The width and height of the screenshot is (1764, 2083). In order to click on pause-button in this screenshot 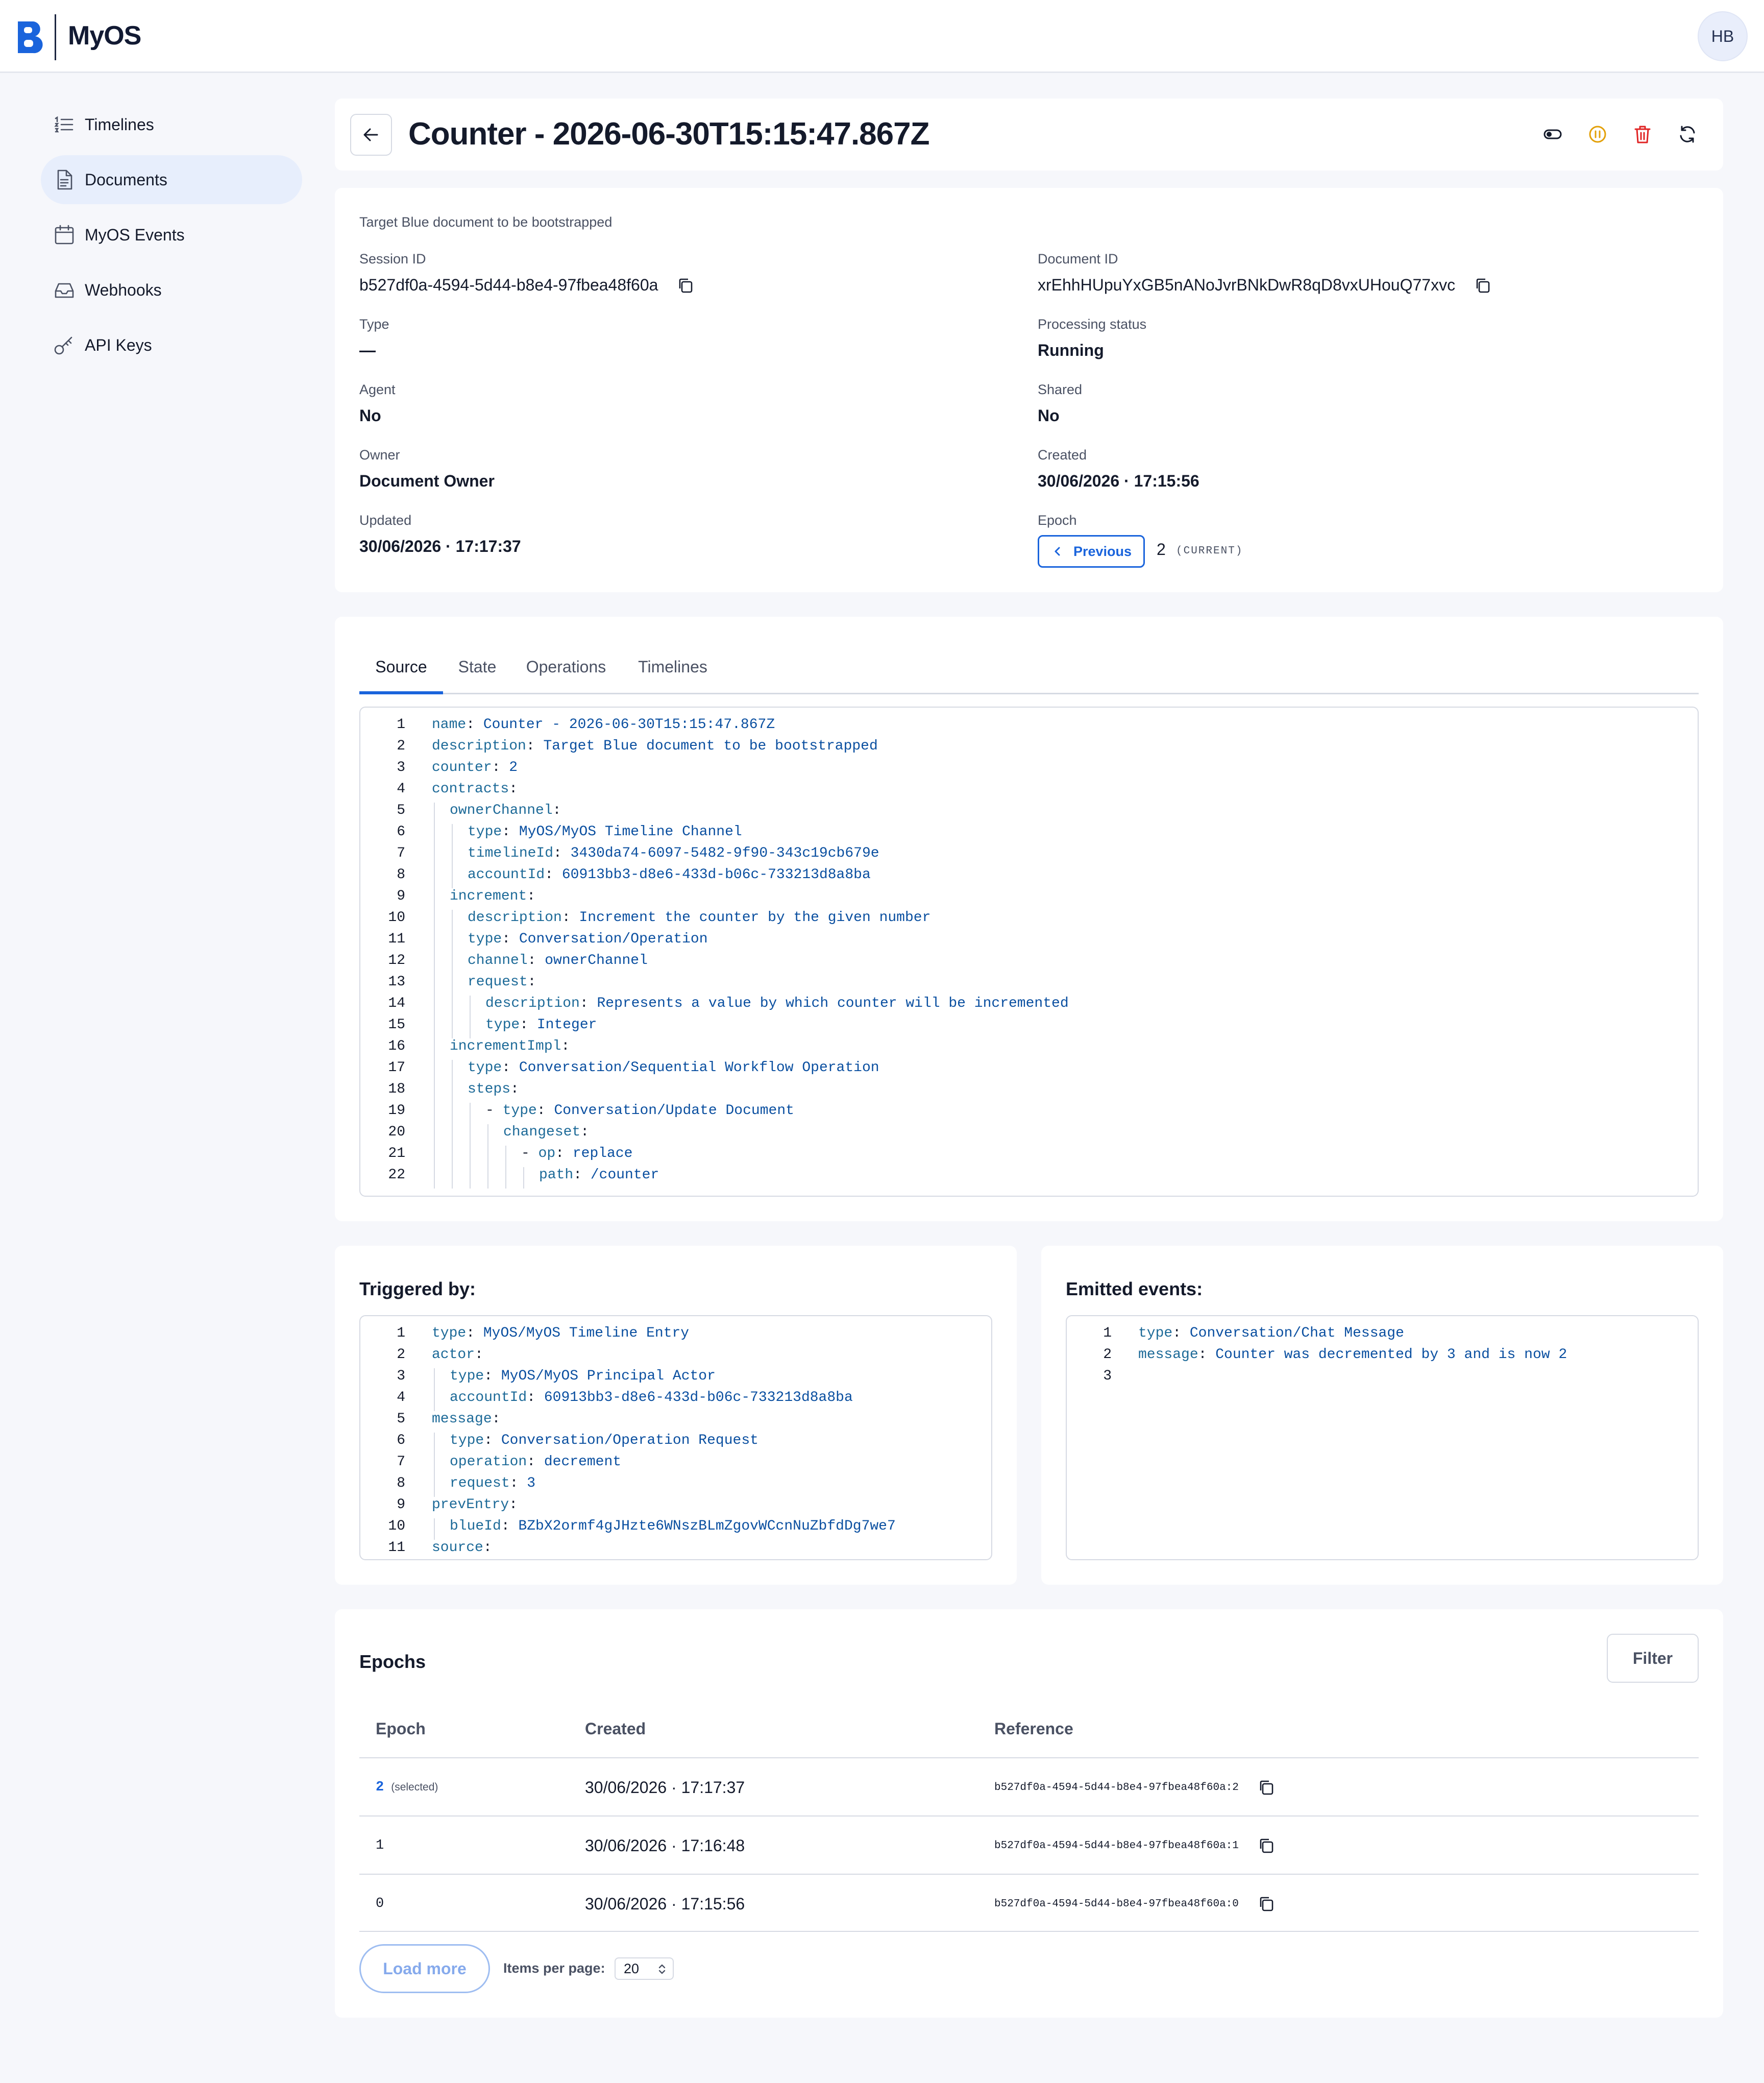, I will do `click(1597, 134)`.